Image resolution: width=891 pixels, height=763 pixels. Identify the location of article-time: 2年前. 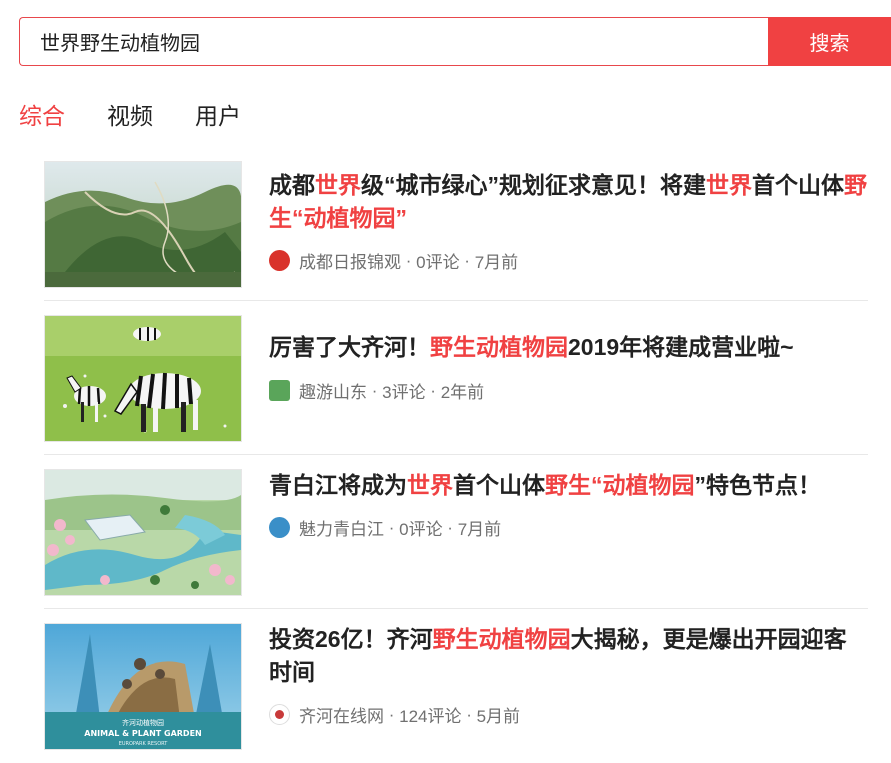
(462, 392).